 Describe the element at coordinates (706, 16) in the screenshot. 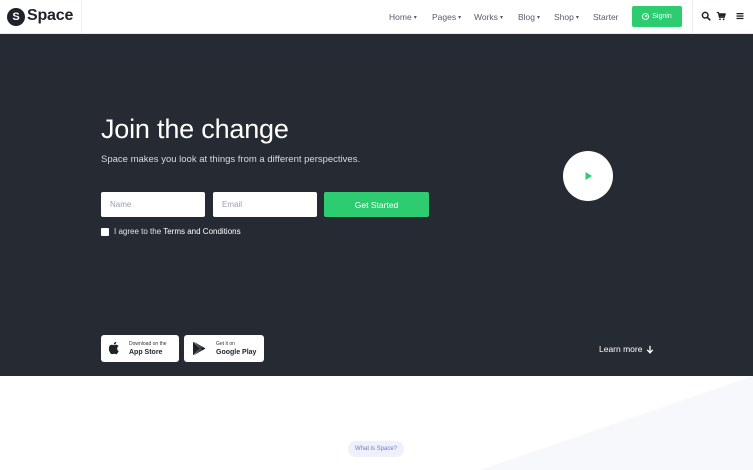

I see `search-icon` at that location.